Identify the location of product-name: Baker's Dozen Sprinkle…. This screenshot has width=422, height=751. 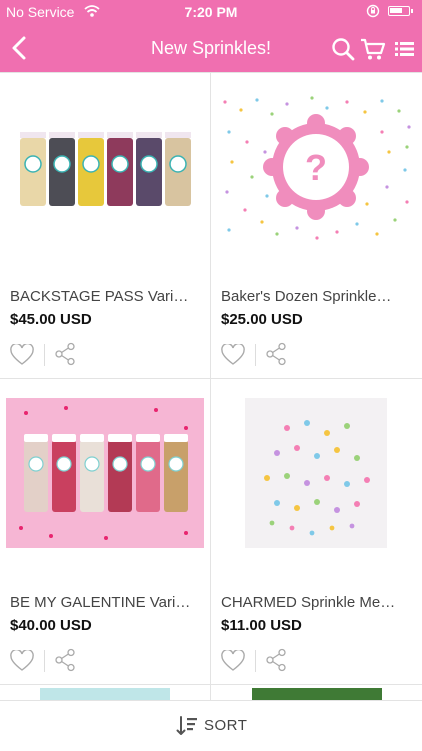
(316, 296).